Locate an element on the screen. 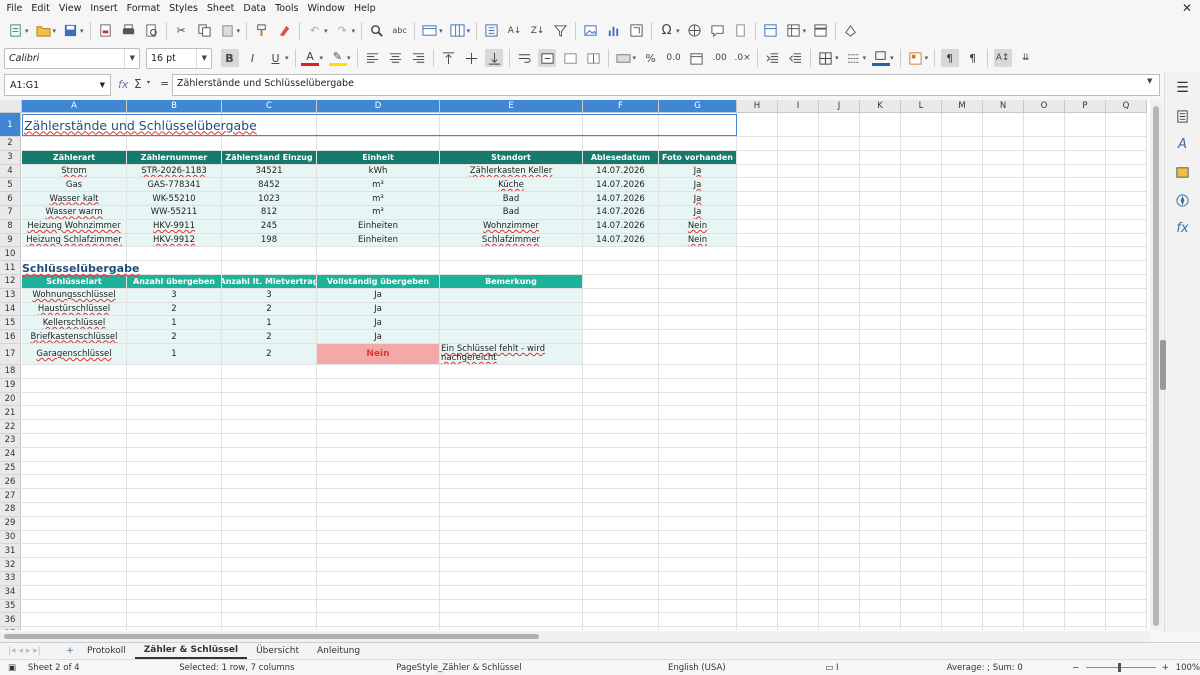 Image resolution: width=1200 pixels, height=675 pixels. undo-icon: ↶ is located at coordinates (315, 31).